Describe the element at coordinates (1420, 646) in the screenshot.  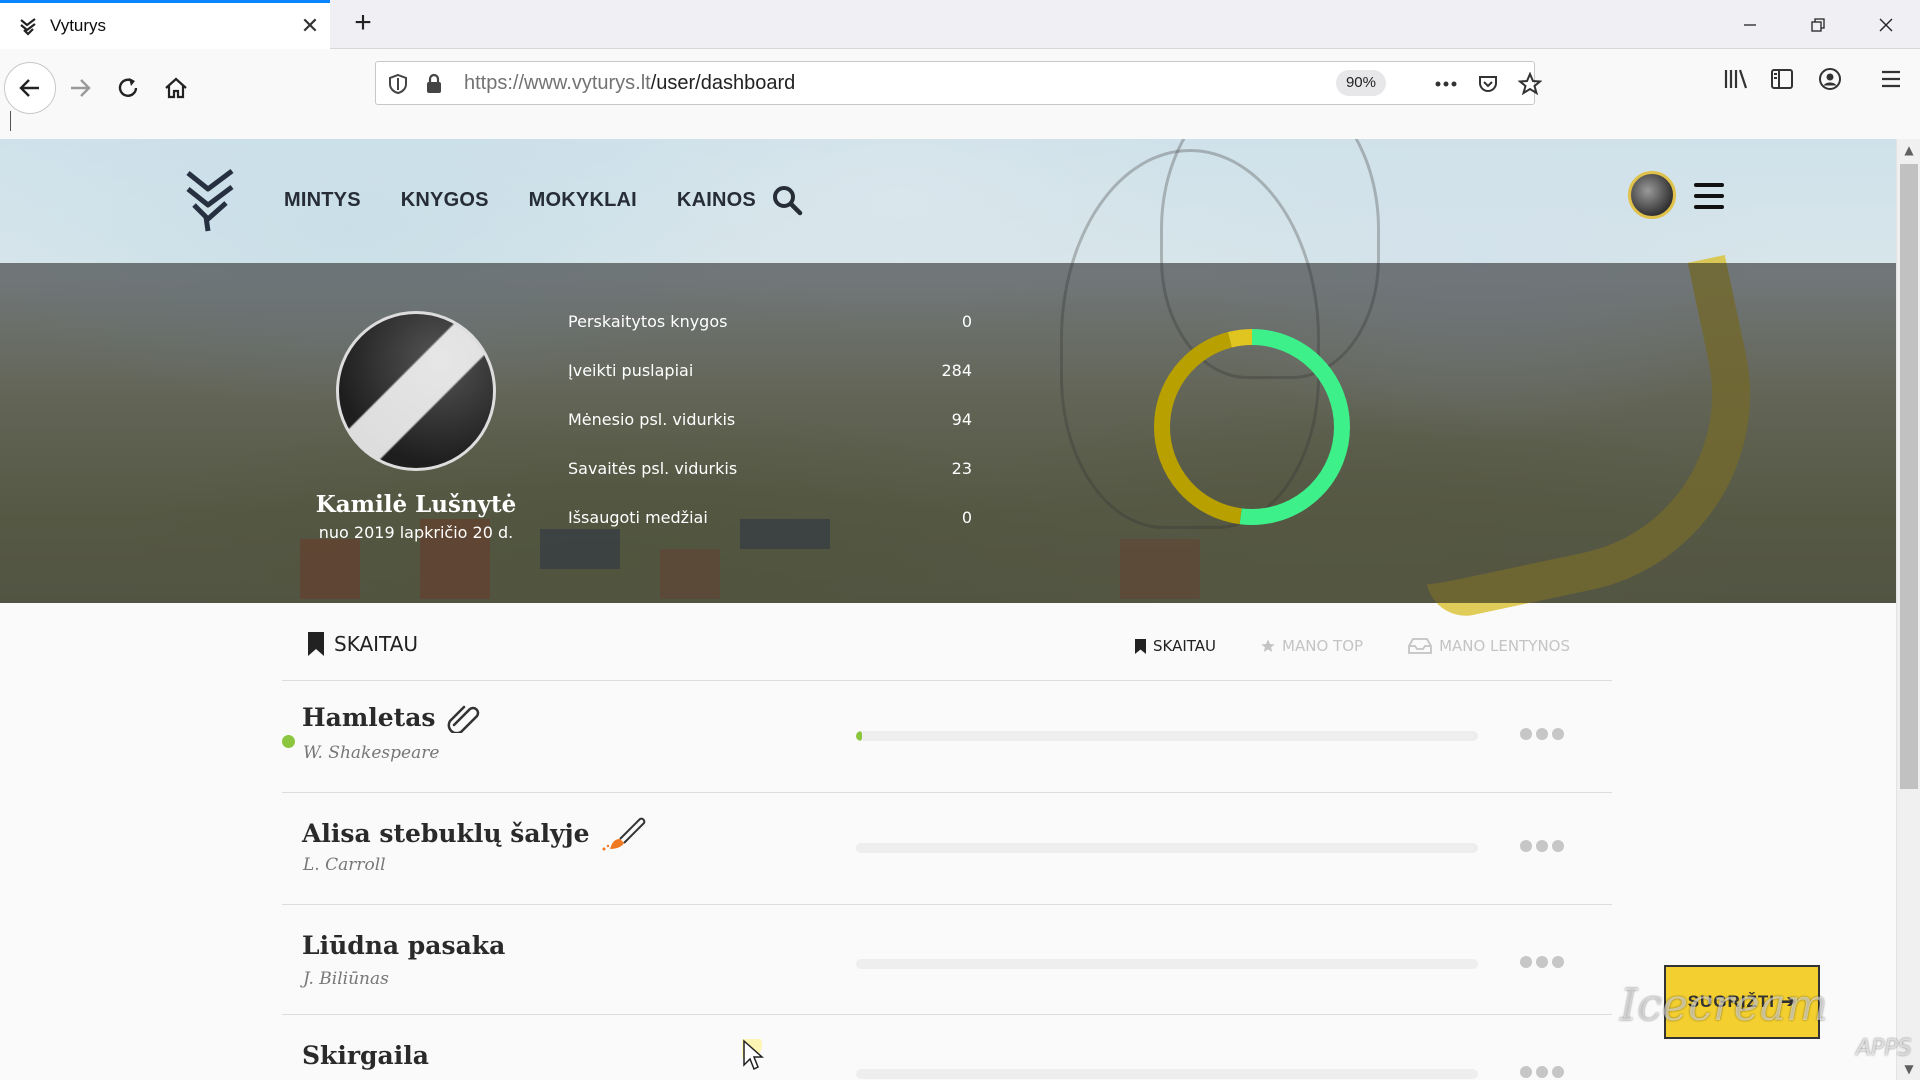
I see `inbox-tray-icon` at that location.